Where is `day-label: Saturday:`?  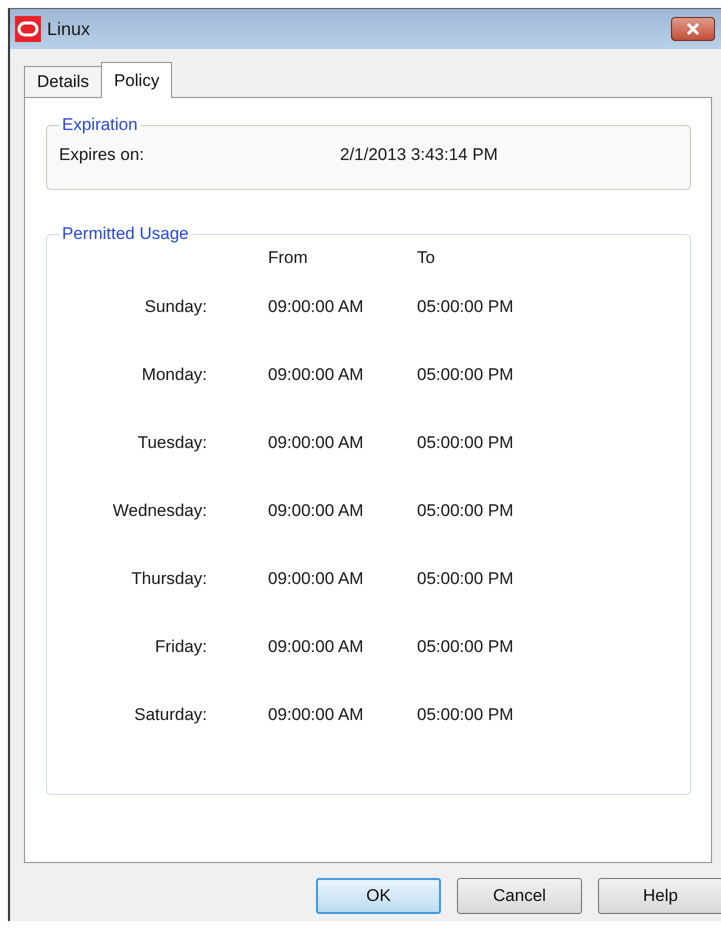
day-label: Saturday: is located at coordinates (170, 715).